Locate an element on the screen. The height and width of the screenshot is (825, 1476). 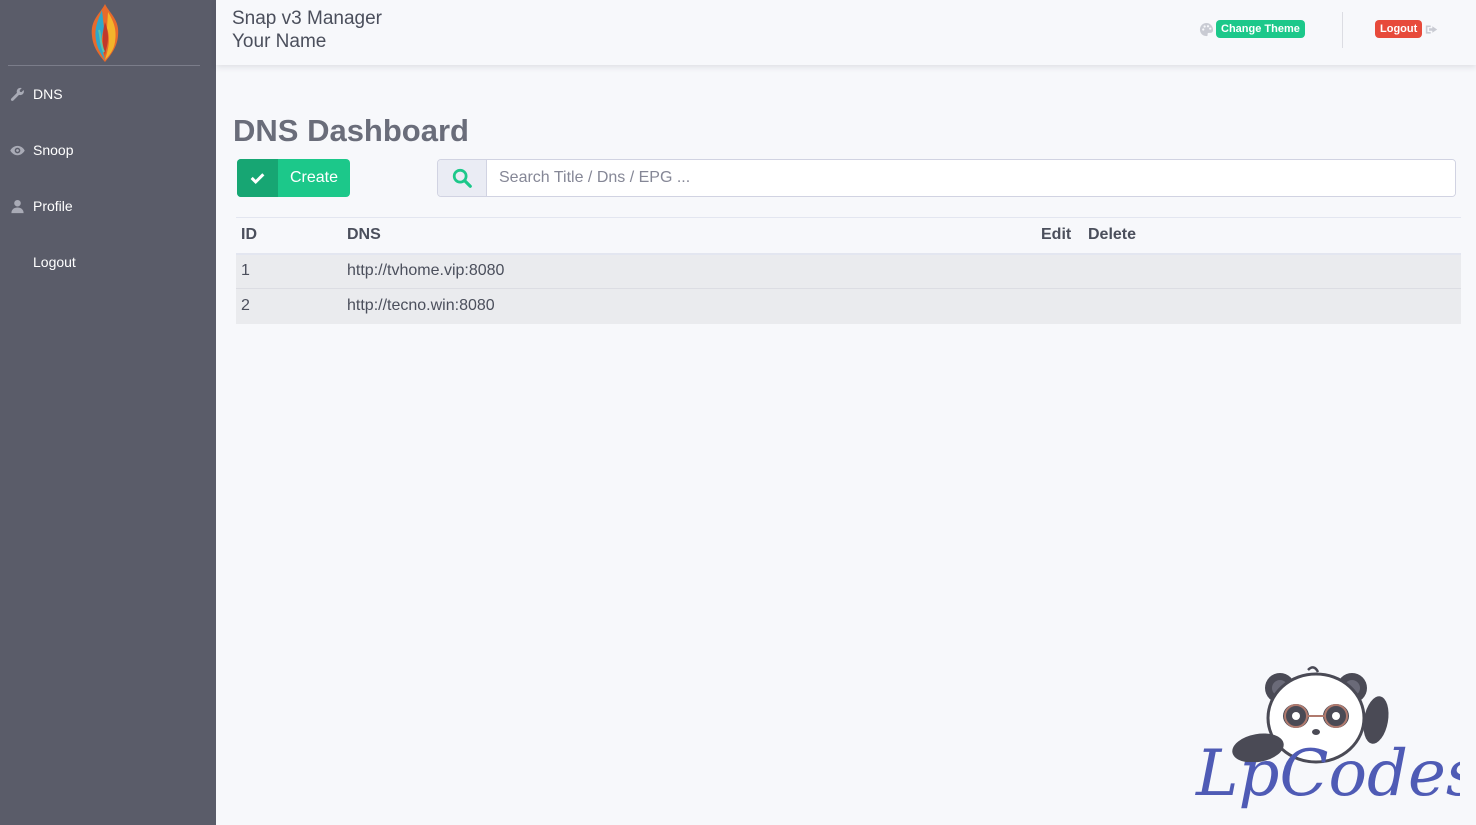
sidebar-item-label: Snoop is located at coordinates (53, 150).